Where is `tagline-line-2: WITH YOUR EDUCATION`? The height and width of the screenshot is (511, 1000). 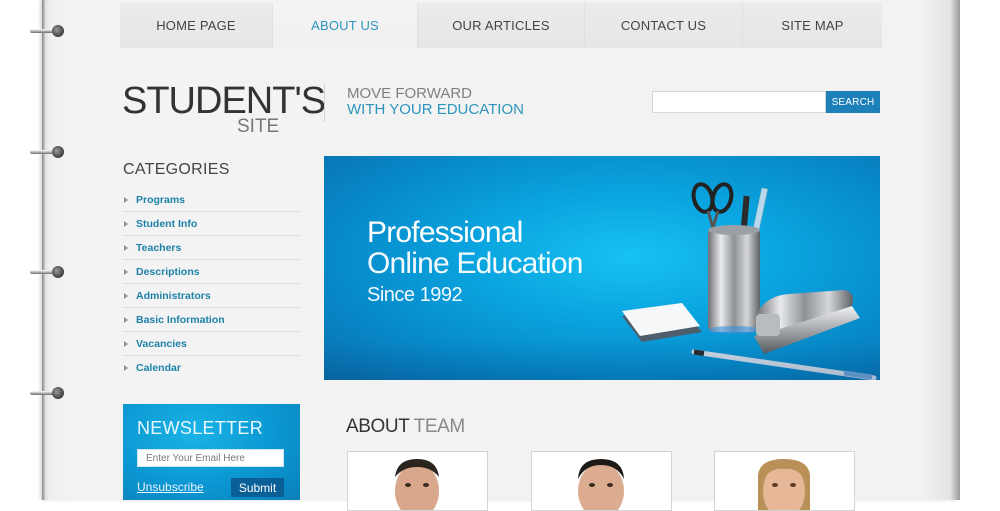 tagline-line-2: WITH YOUR EDUCATION is located at coordinates (435, 109).